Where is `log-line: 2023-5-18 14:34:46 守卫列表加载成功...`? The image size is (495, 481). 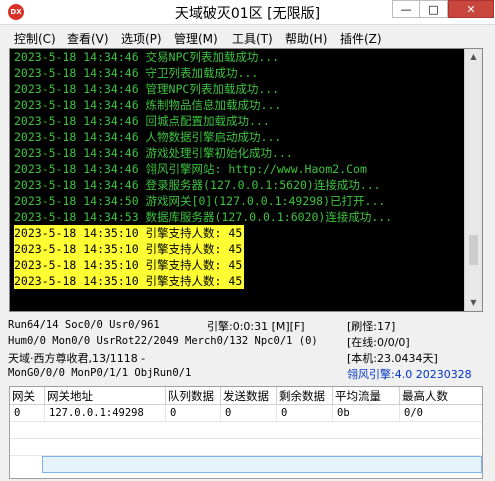
log-line: 2023-5-18 14:34:46 守卫列表加载成功... is located at coordinates (238, 73).